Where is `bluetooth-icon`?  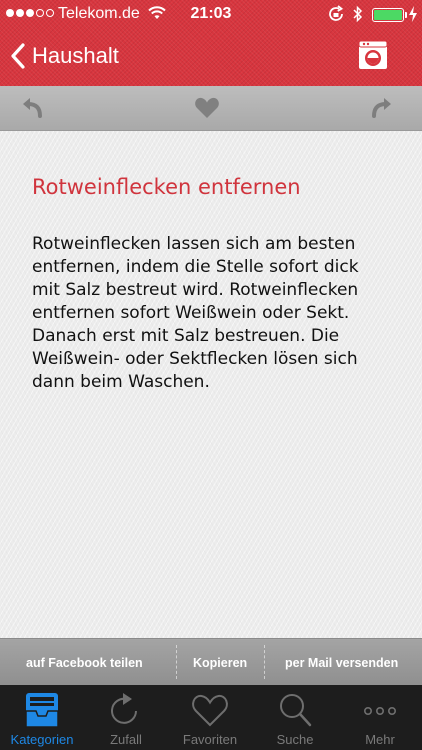
bluetooth-icon is located at coordinates (358, 14).